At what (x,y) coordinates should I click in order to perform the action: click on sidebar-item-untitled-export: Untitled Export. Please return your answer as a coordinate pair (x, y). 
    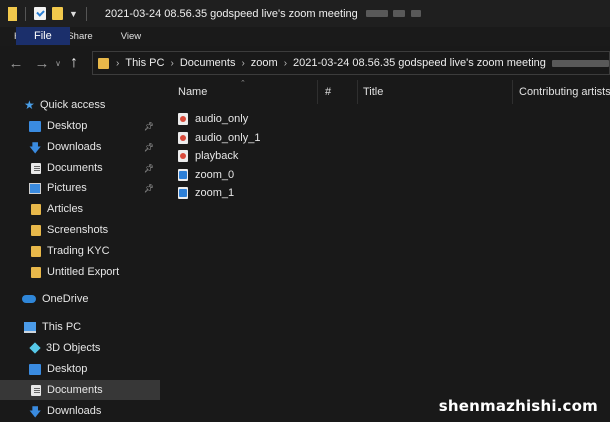
    Looking at the image, I should click on (80, 272).